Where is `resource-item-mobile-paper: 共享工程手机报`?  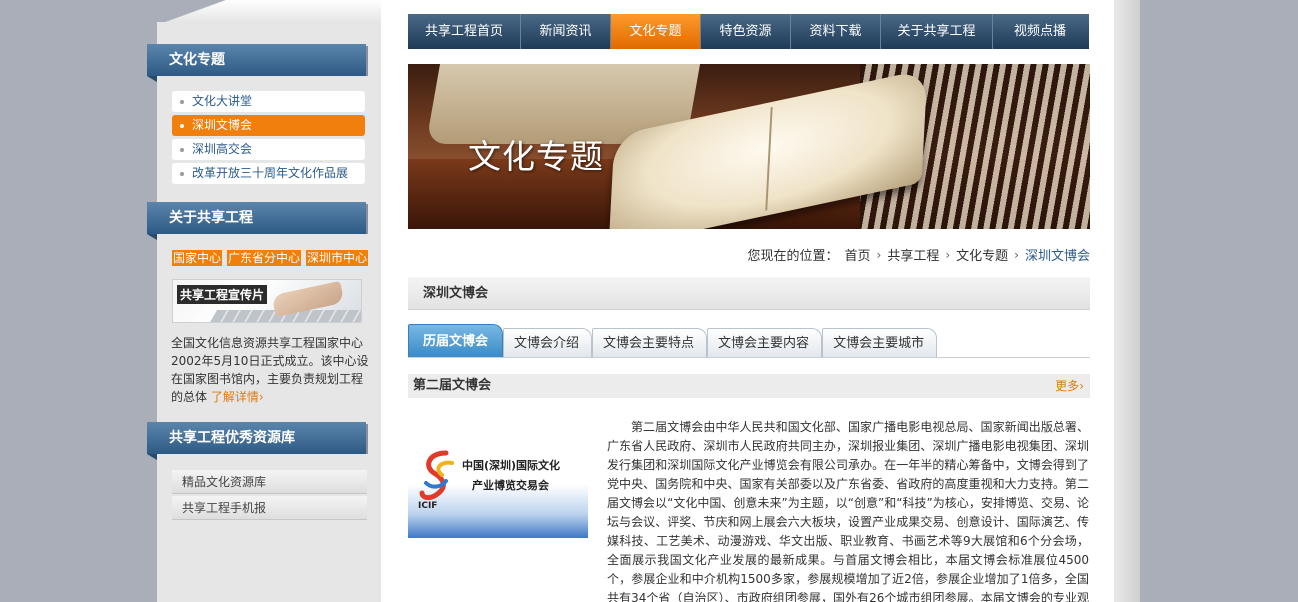 resource-item-mobile-paper: 共享工程手机报 is located at coordinates (269, 508).